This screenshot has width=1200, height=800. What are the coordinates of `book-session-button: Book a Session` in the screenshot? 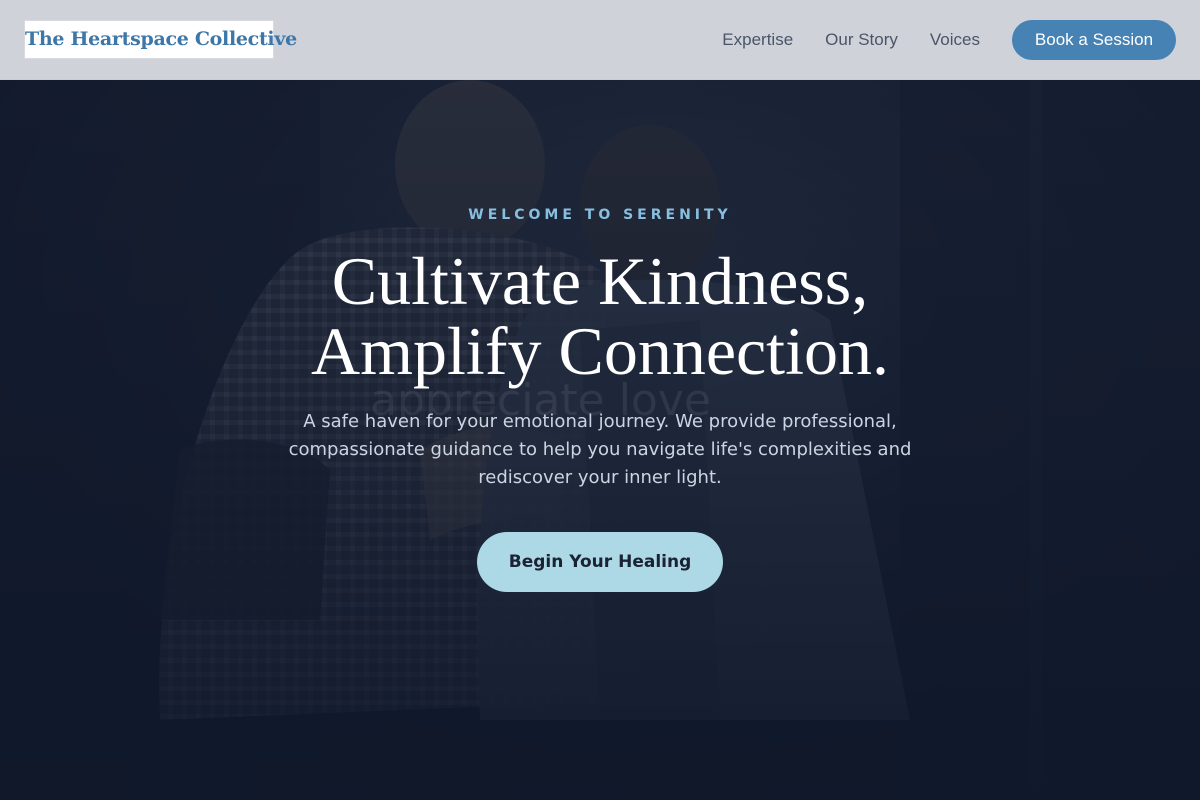 It's located at (1094, 40).